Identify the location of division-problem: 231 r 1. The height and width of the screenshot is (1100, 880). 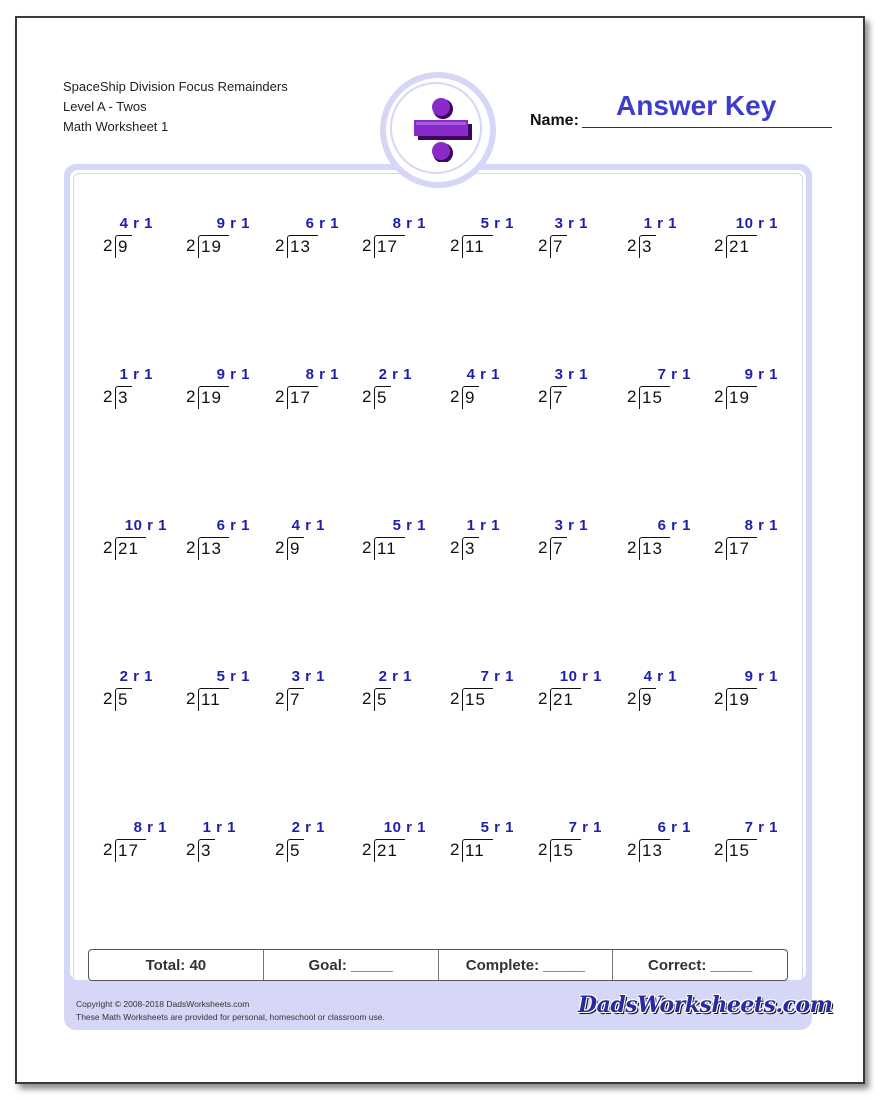
(667, 240).